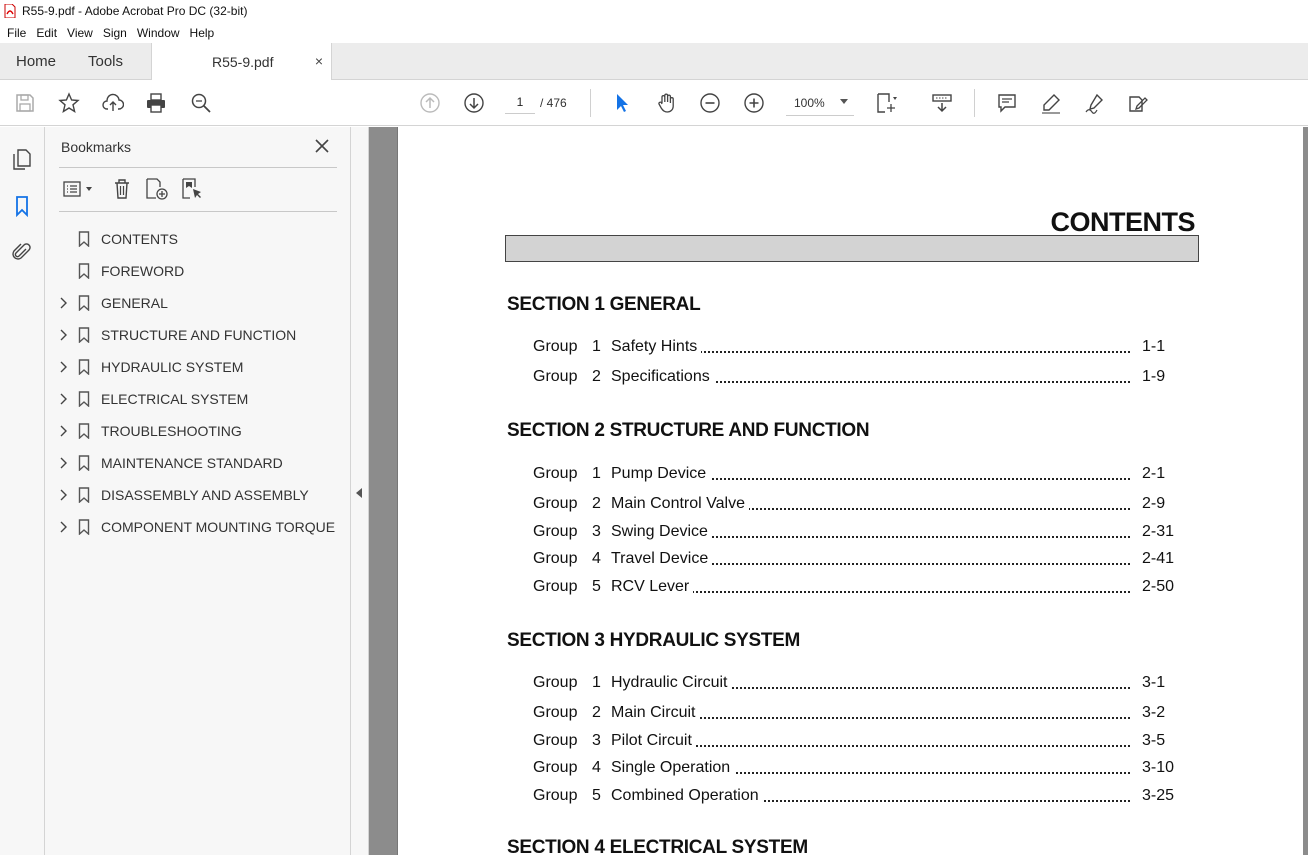 Image resolution: width=1308 pixels, height=855 pixels. What do you see at coordinates (202, 33) in the screenshot?
I see `menu-help: Help` at bounding box center [202, 33].